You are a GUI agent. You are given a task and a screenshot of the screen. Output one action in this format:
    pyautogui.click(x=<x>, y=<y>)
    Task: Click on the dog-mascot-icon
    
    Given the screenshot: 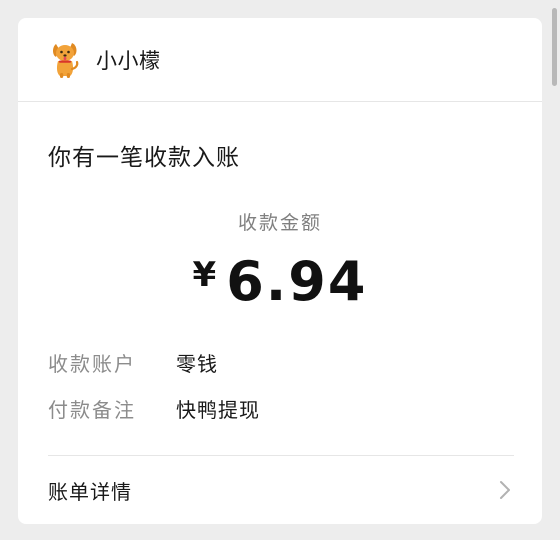 What is the action you would take?
    pyautogui.click(x=66, y=60)
    